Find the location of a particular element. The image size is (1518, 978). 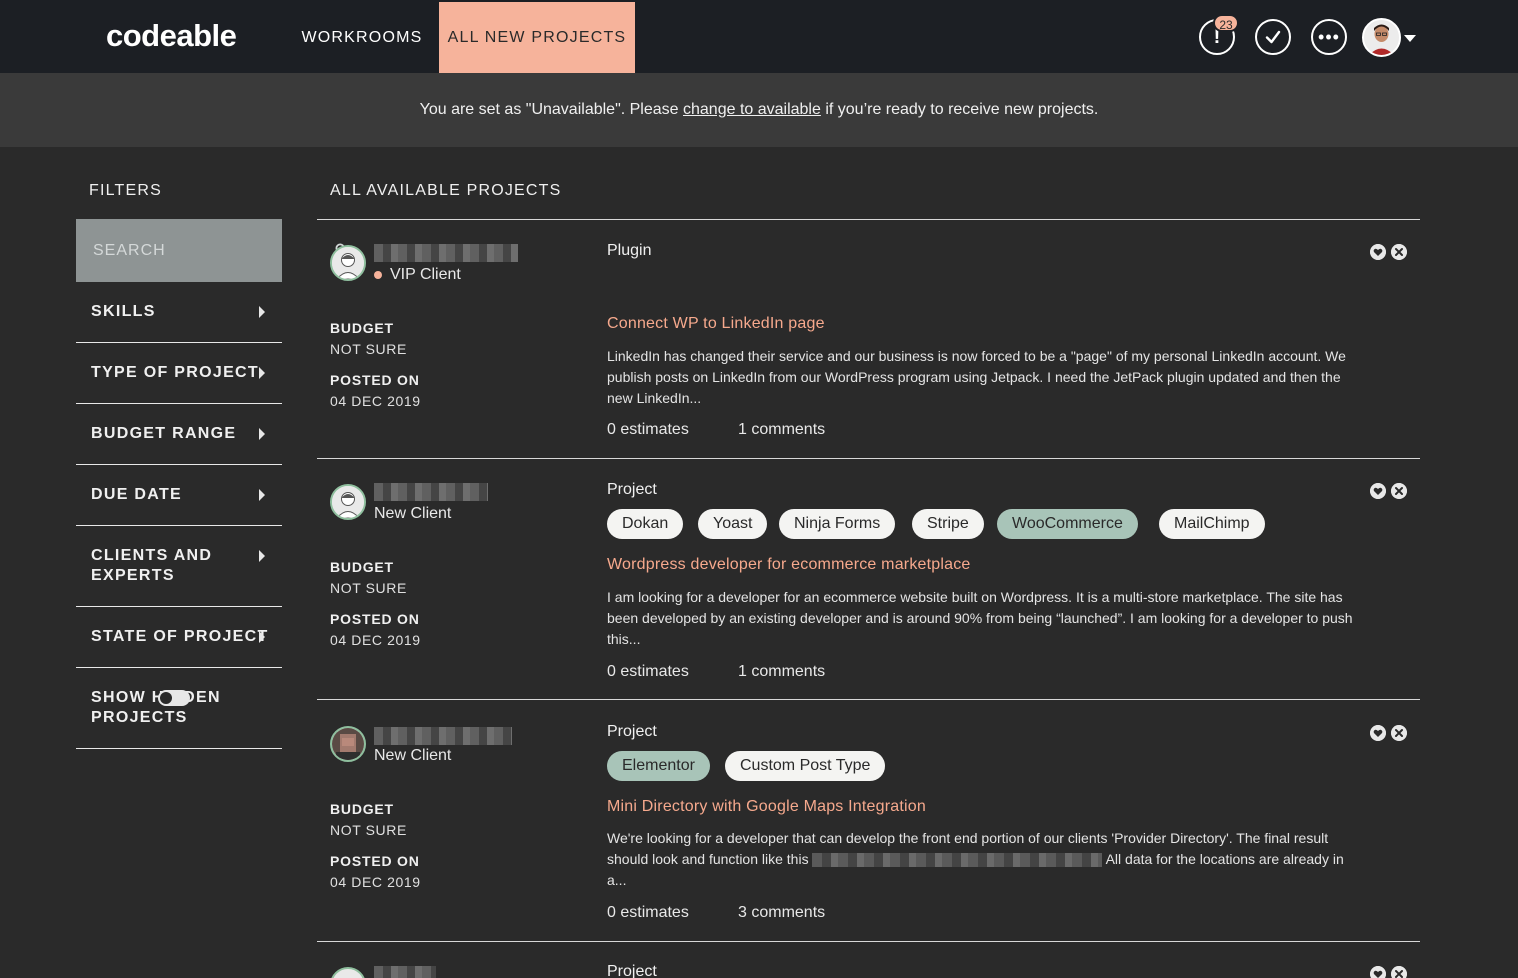

filter-due-date: DUE DATE is located at coordinates (179, 495).